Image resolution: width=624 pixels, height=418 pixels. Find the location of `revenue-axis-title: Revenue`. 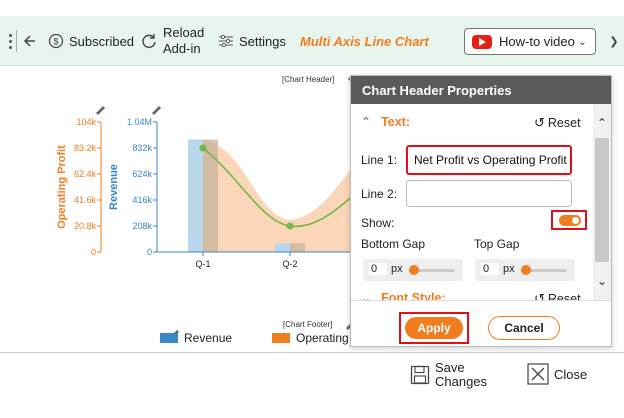

revenue-axis-title: Revenue is located at coordinates (114, 187).